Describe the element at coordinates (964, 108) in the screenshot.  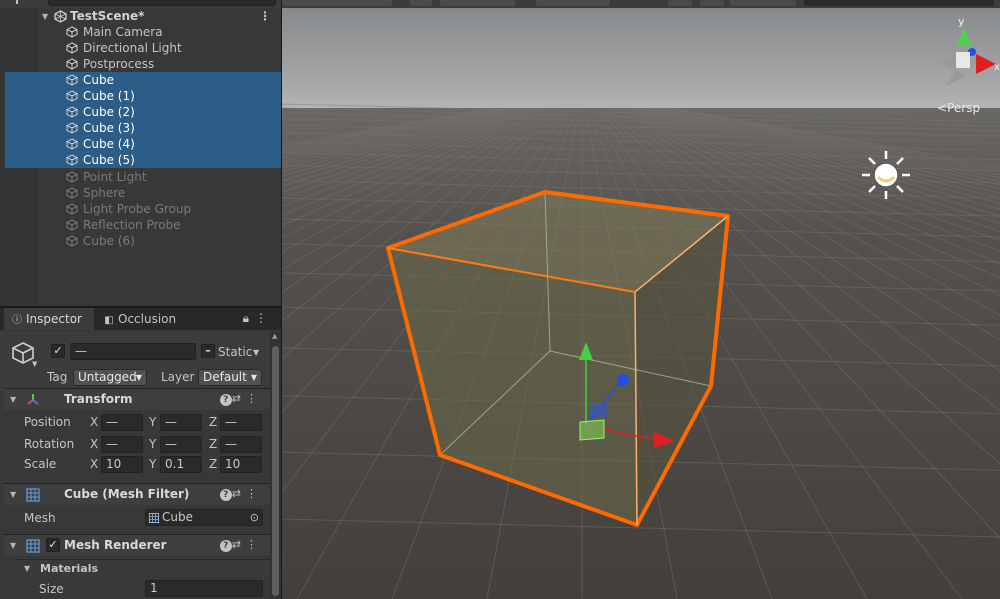
I see `persp-text: Persp` at that location.